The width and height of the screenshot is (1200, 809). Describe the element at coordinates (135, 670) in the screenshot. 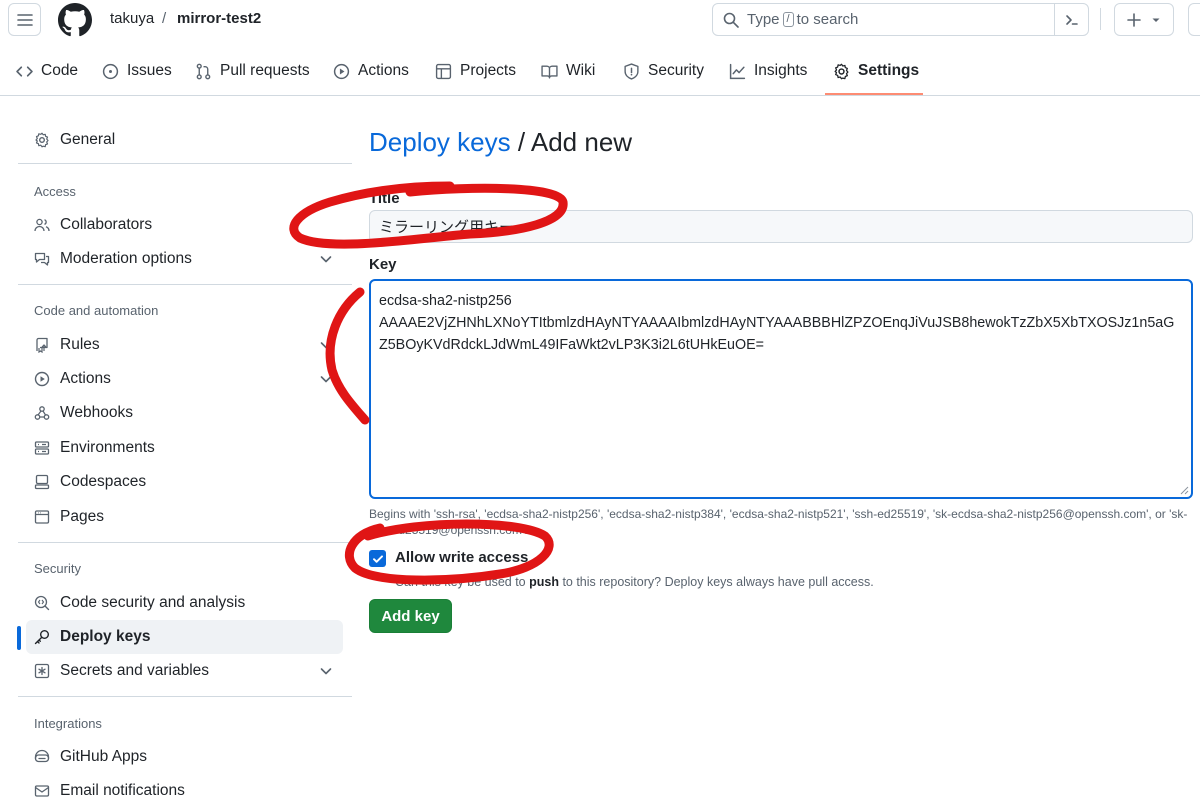

I see `sidebar-item-label: Secrets and variables` at that location.